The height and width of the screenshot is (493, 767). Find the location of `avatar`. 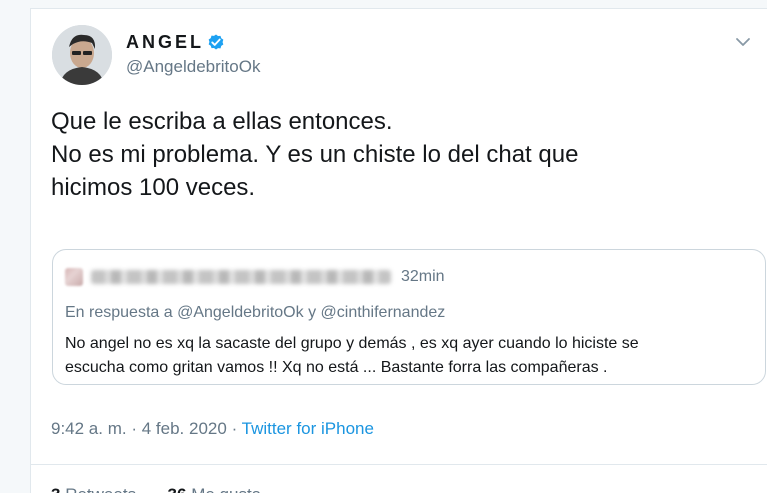

avatar is located at coordinates (82, 55).